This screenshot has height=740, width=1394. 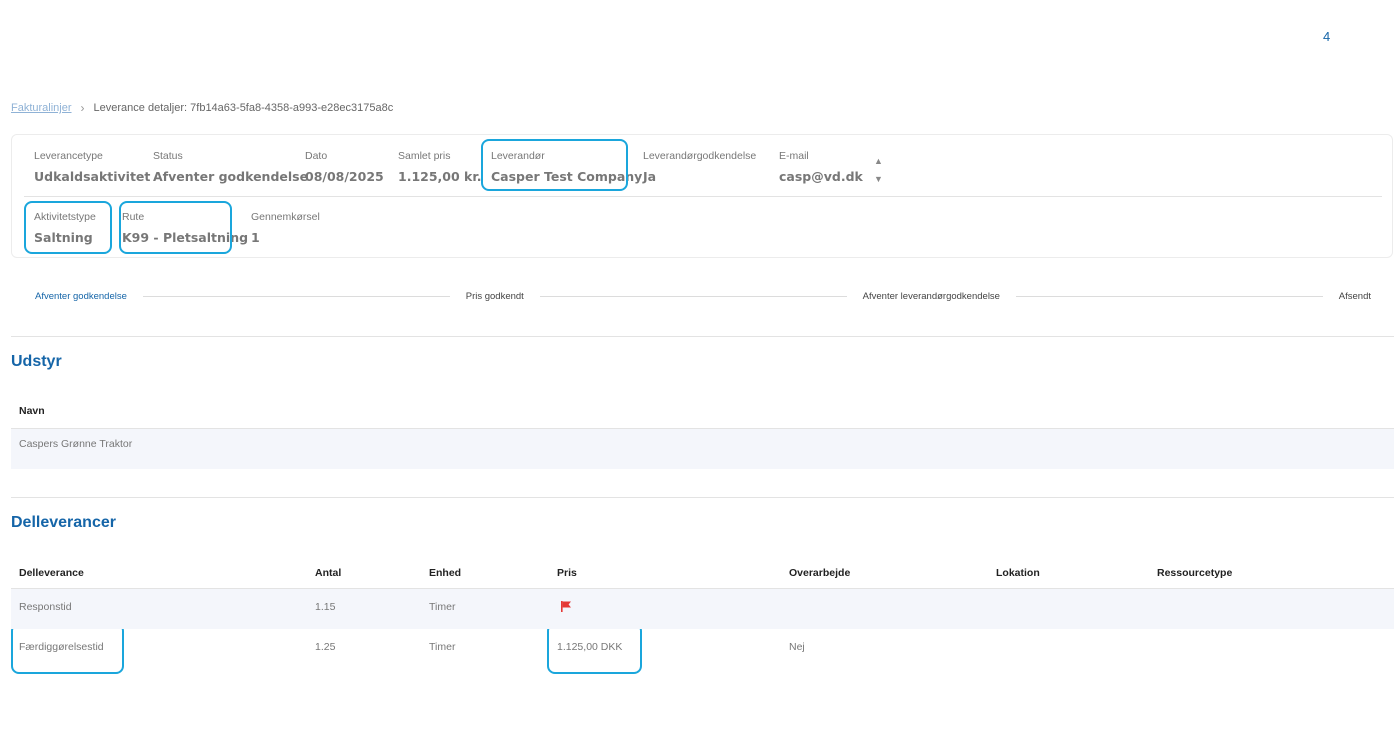 What do you see at coordinates (61, 647) in the screenshot?
I see `cell-delleverance: Færdiggørelsestid` at bounding box center [61, 647].